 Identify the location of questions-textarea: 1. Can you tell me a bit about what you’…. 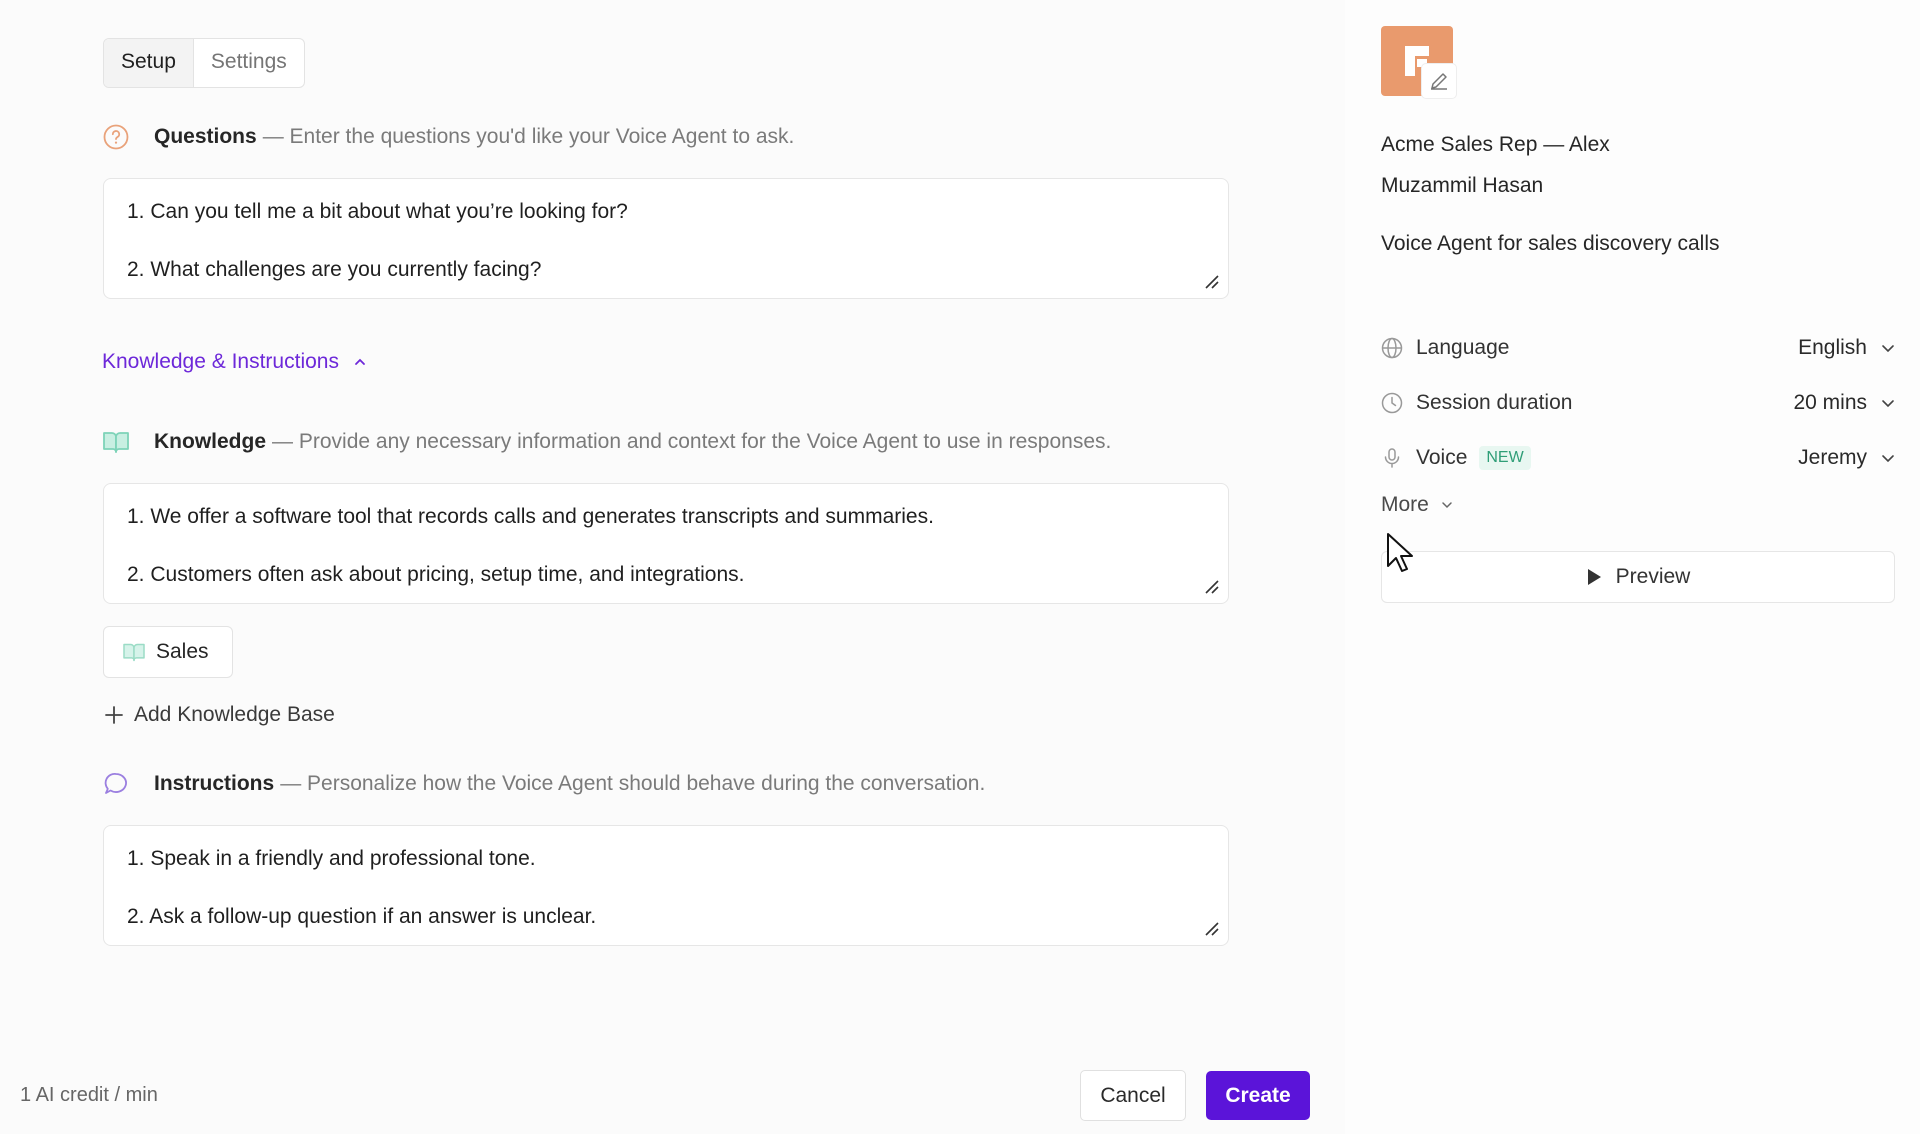
(666, 238).